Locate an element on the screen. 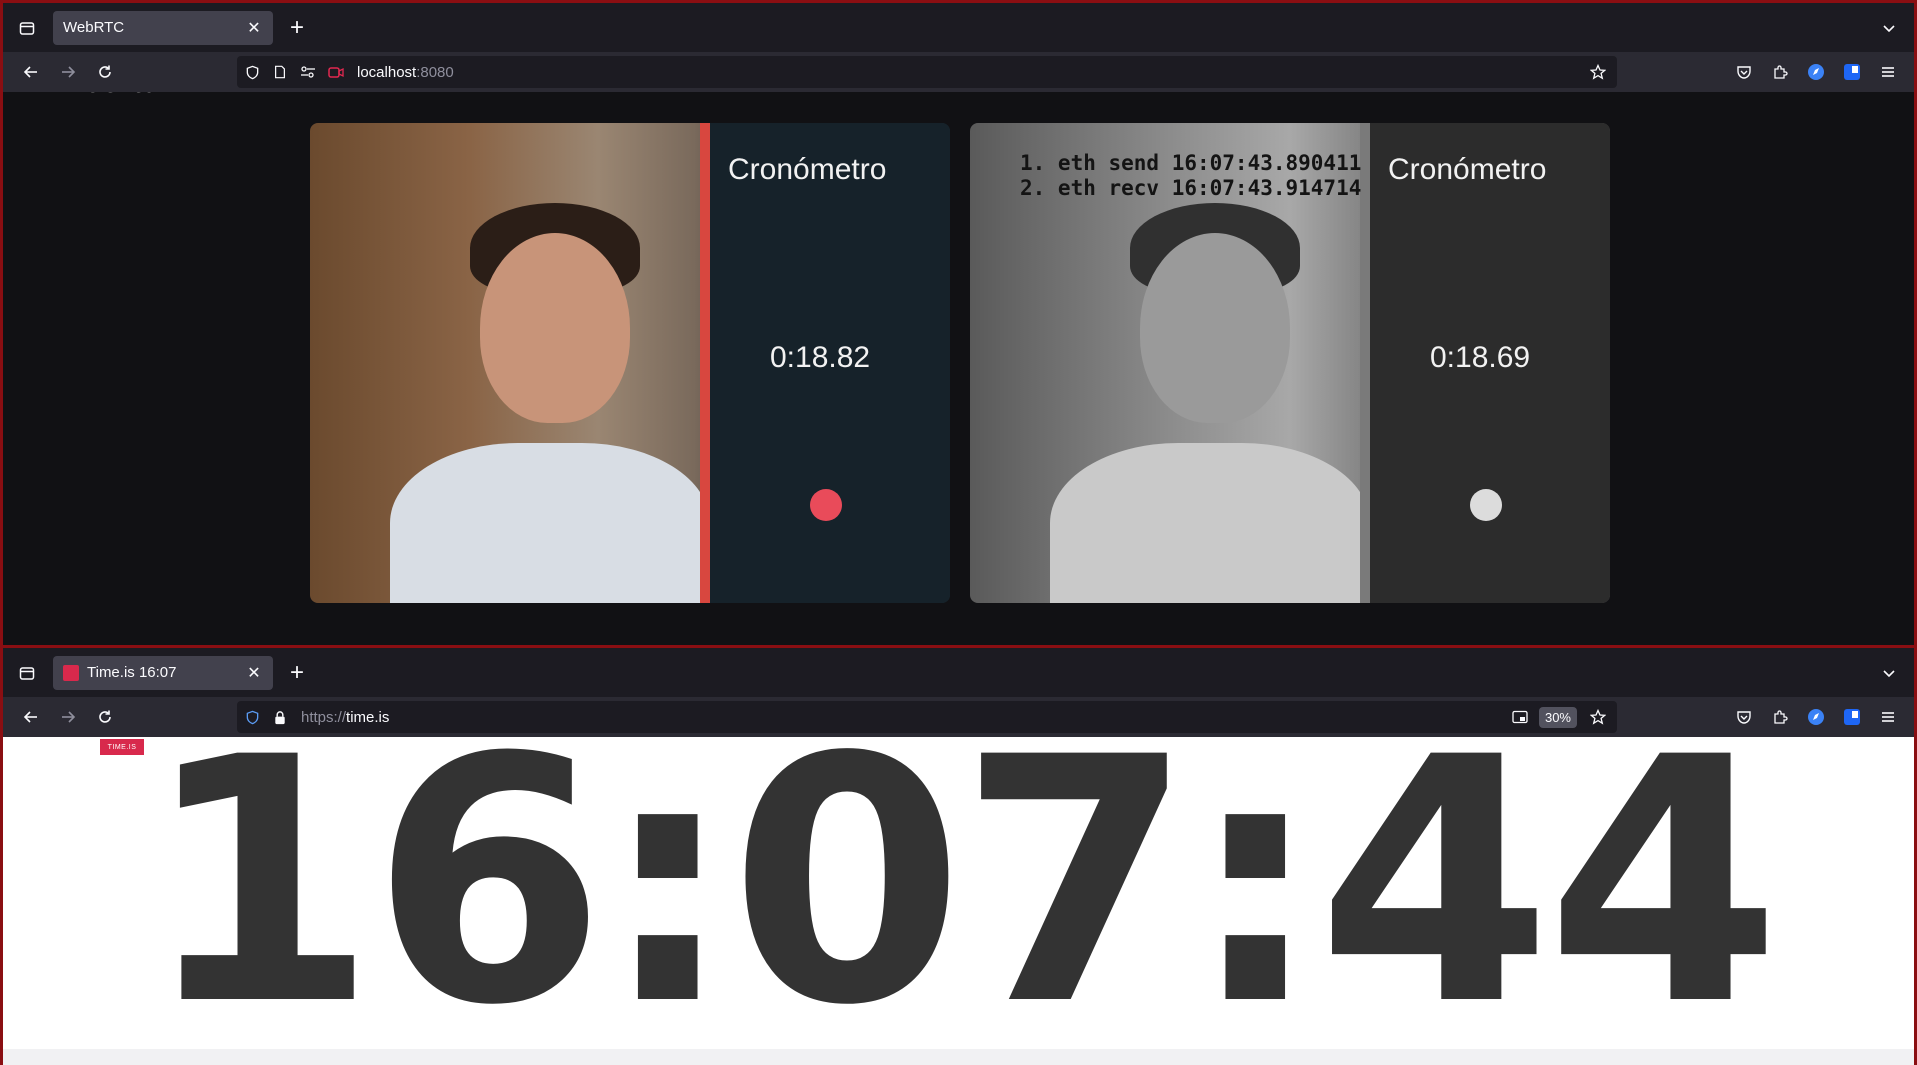 This screenshot has width=1917, height=1065. url-bar-actions: 30% is located at coordinates (1558, 717).